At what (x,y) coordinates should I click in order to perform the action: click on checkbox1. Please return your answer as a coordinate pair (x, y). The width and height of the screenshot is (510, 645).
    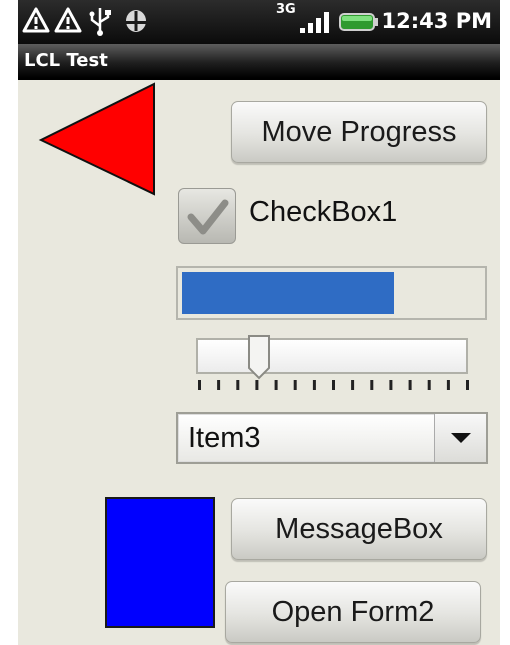
    Looking at the image, I should click on (207, 216).